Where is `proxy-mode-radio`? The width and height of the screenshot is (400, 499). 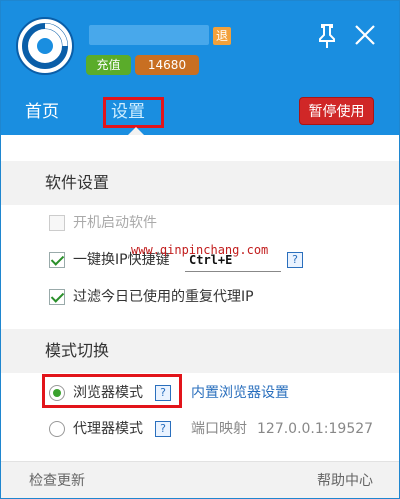
proxy-mode-radio is located at coordinates (57, 429).